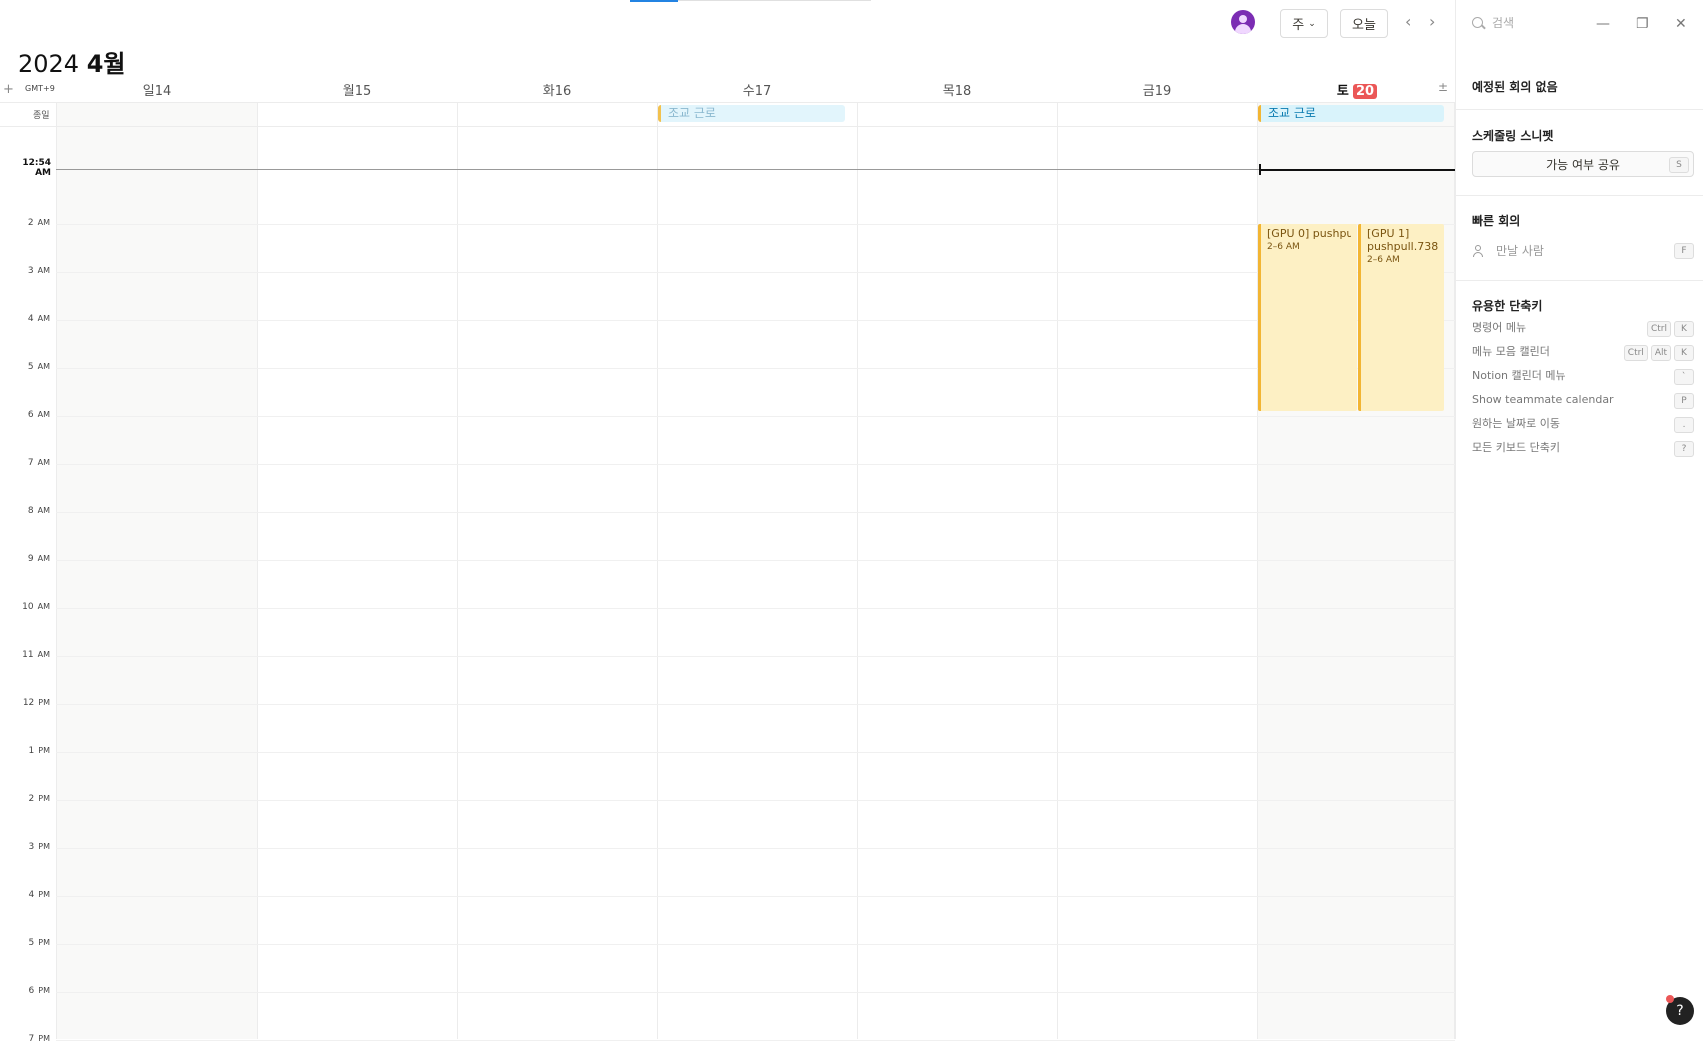 The height and width of the screenshot is (1044, 1703). Describe the element at coordinates (1583, 328) in the screenshot. I see `shortcut-item: 명령어 메뉴 Ctrl K` at that location.